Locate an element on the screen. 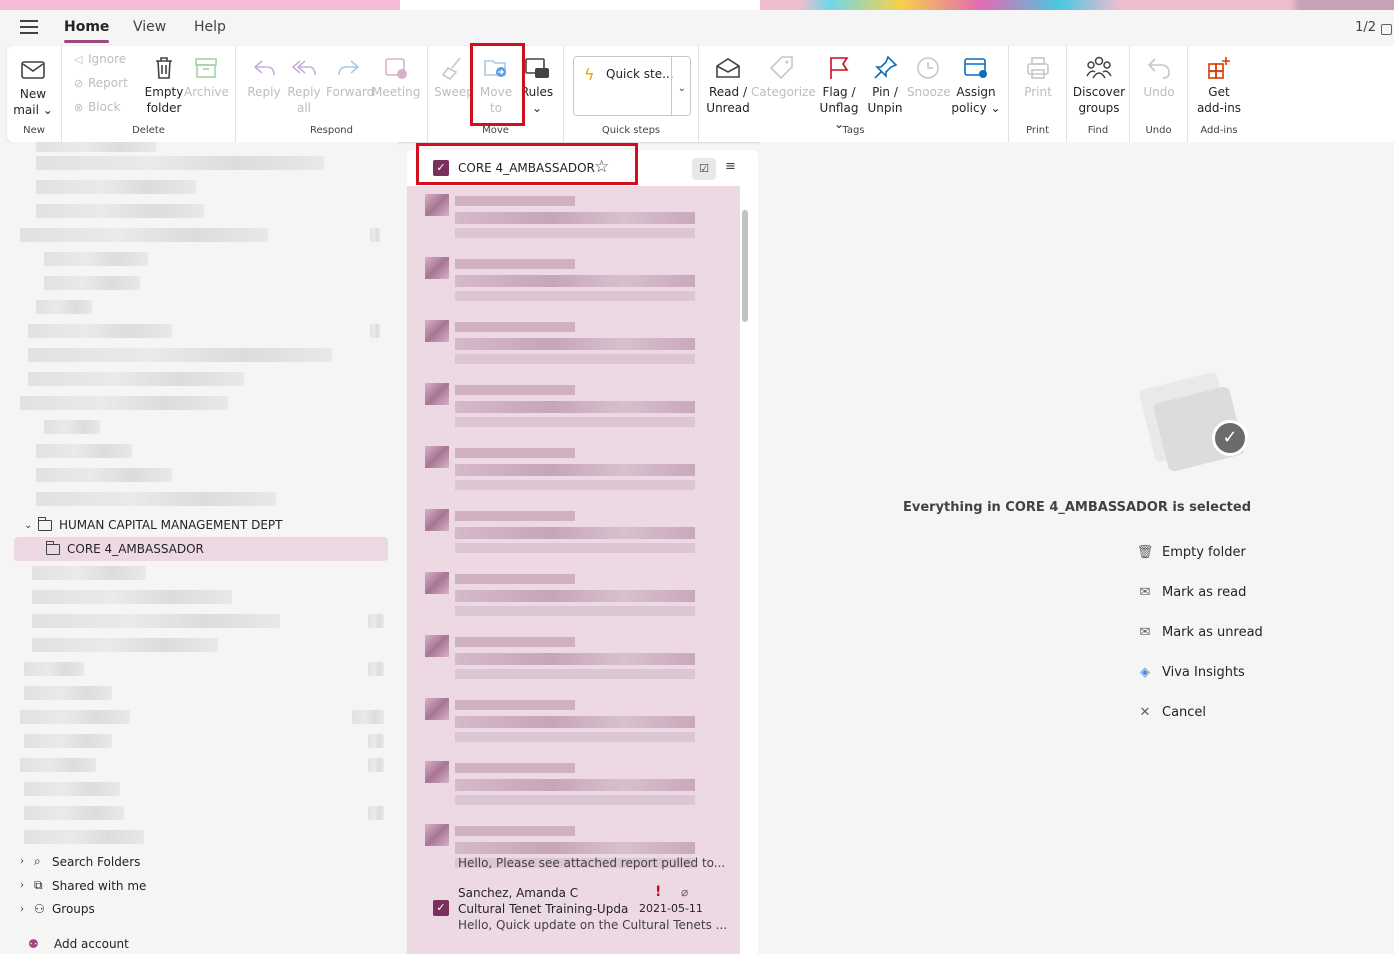 This screenshot has height=954, width=1394. groups-item: › ⚇ Groups is located at coordinates (57, 909).